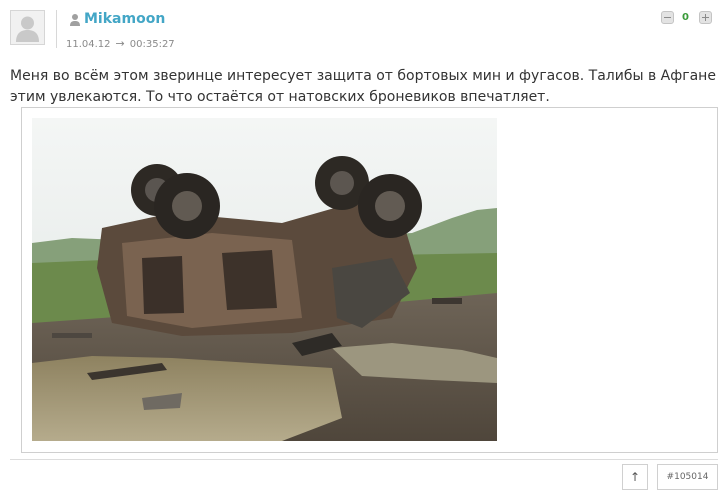 This screenshot has height=500, width=728. What do you see at coordinates (635, 477) in the screenshot?
I see `scroll-up-button: ↑` at bounding box center [635, 477].